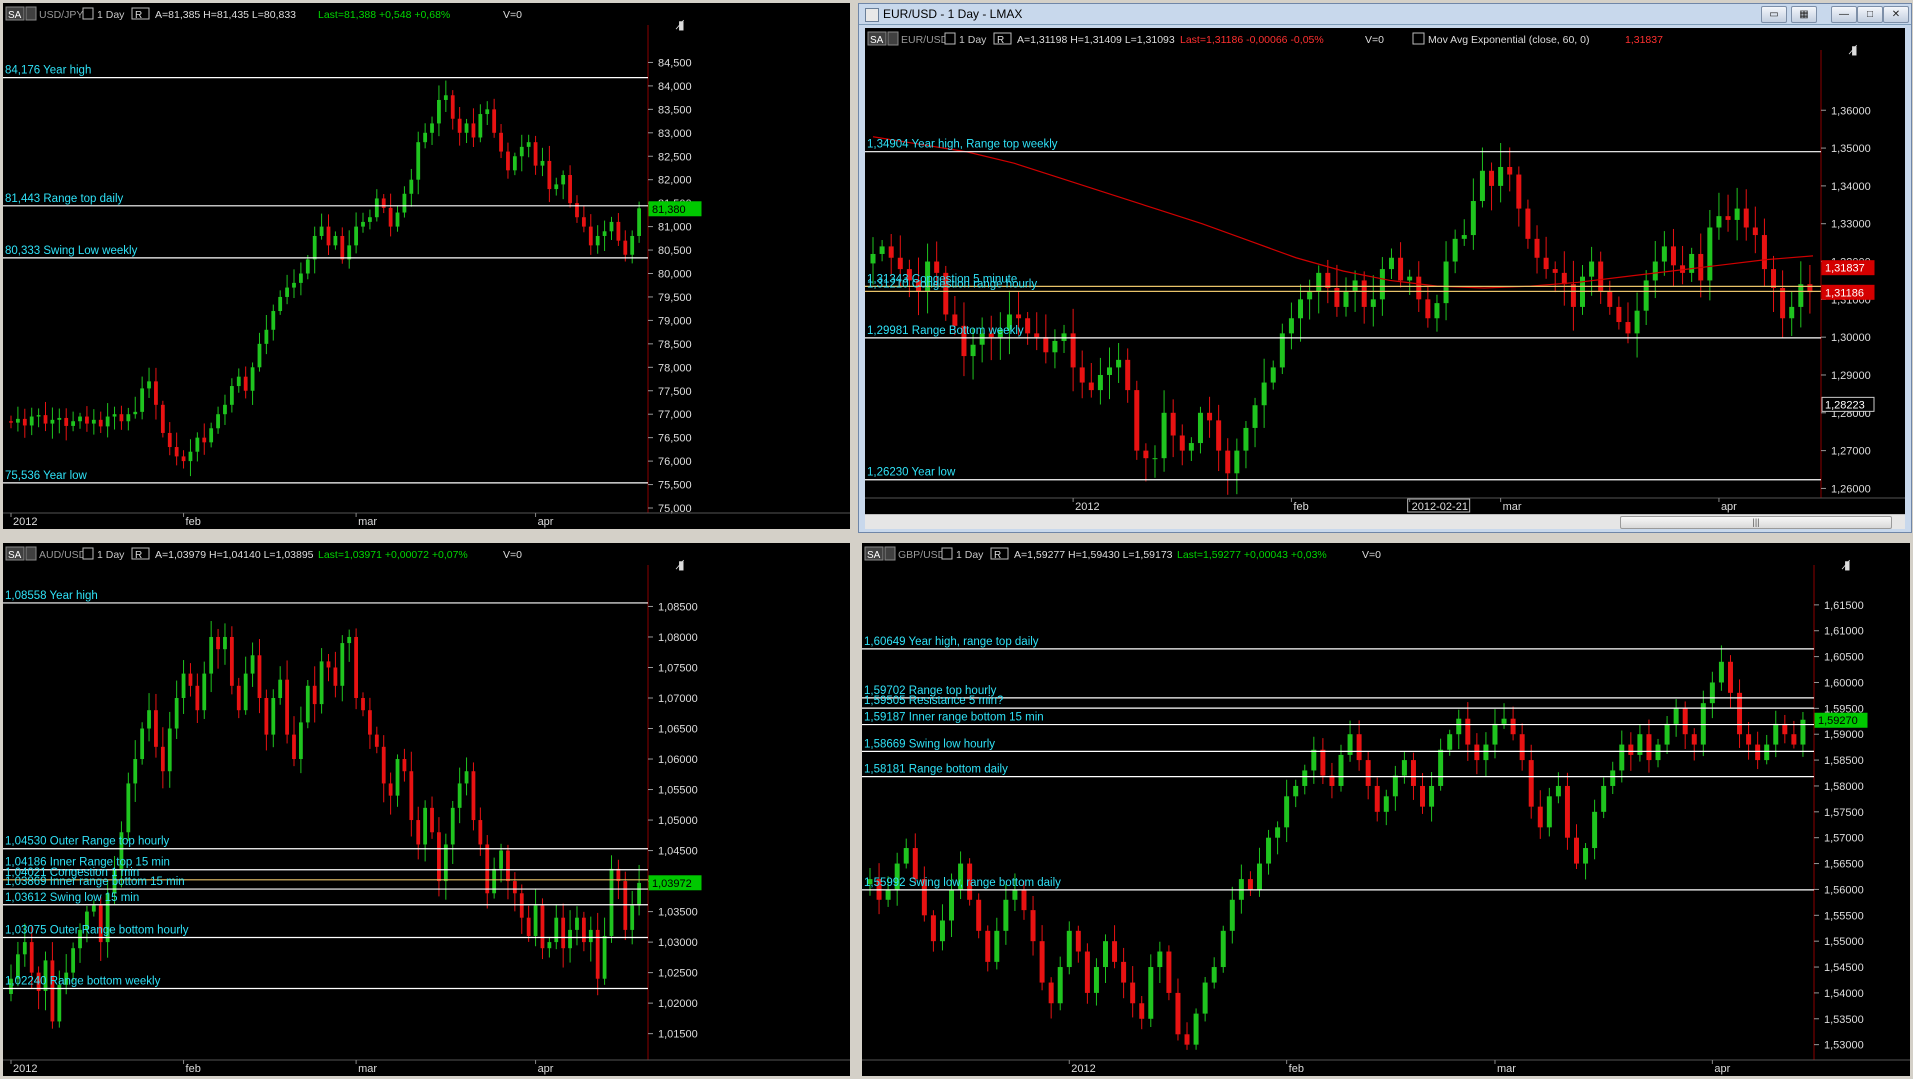  Describe the element at coordinates (1385, 521) in the screenshot. I see `horizontal-scrollbar: |||` at that location.